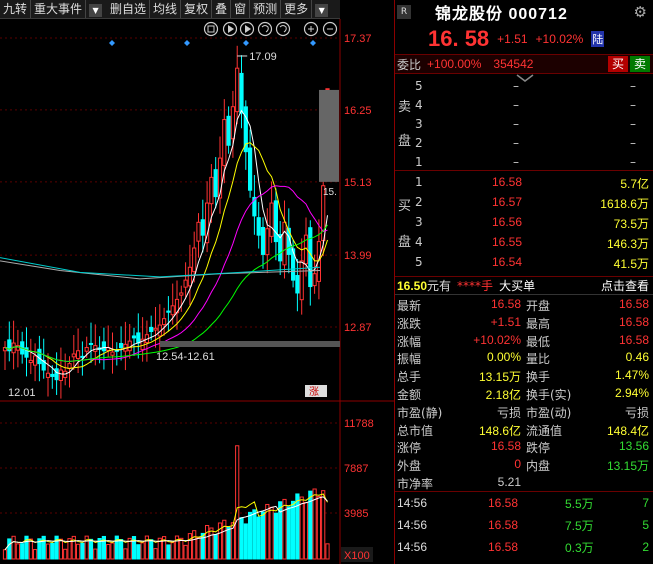  I want to click on stat-value: 13.15万, so click(499, 377).